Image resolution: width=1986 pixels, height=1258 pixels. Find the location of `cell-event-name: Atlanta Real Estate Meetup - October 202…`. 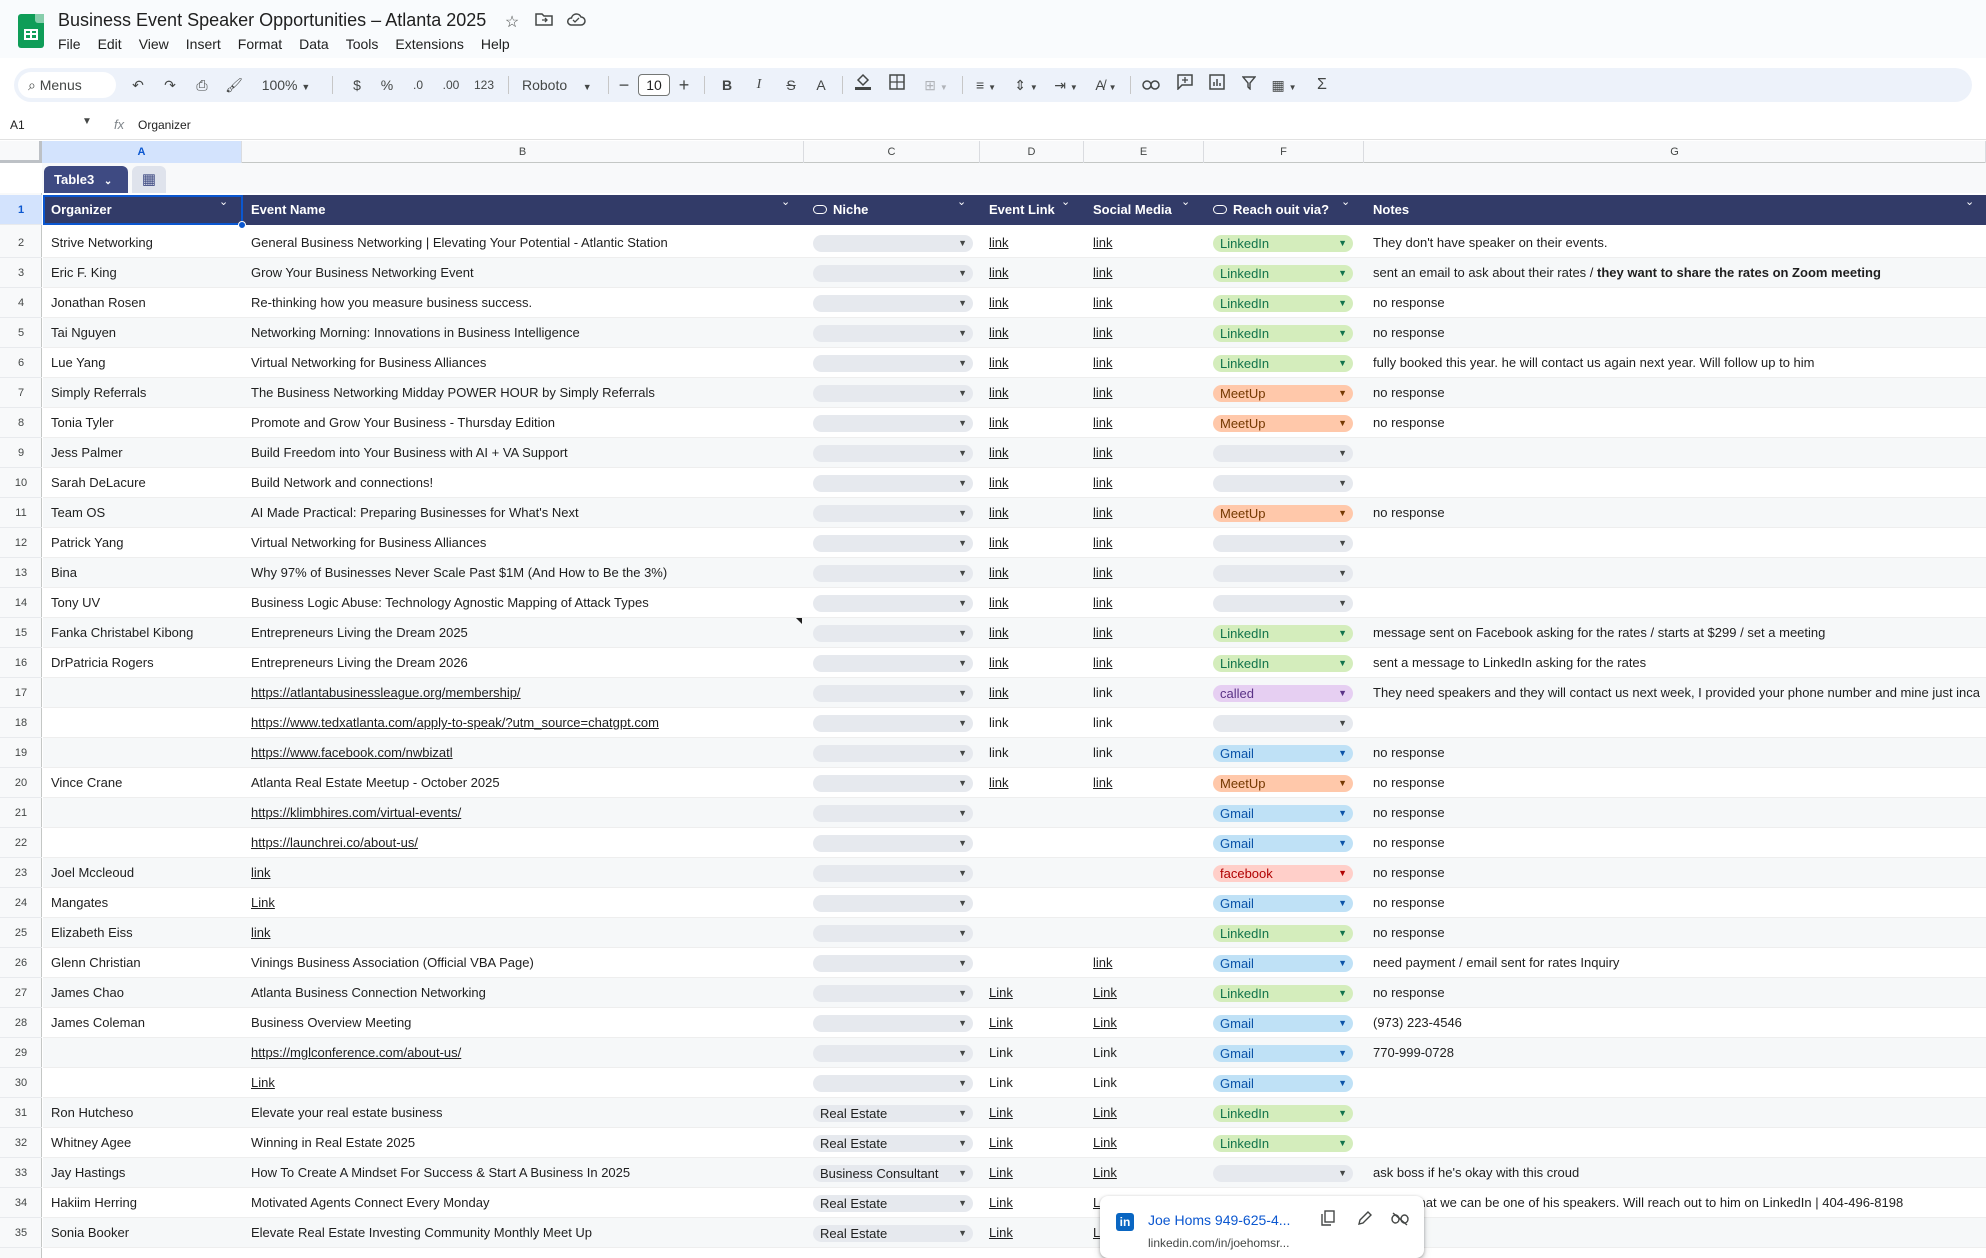

cell-event-name: Atlanta Real Estate Meetup - October 202… is located at coordinates (524, 783).